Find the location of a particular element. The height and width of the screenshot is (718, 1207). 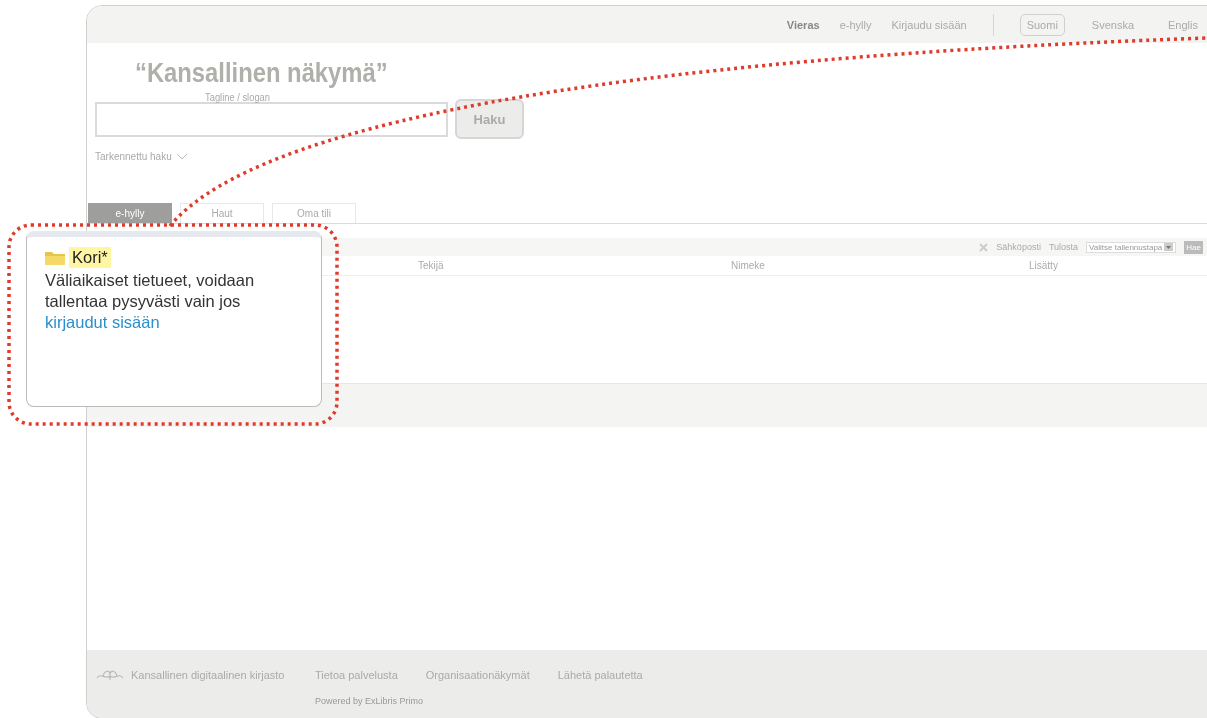

footer-link: Lähetä palautetta is located at coordinates (600, 675).